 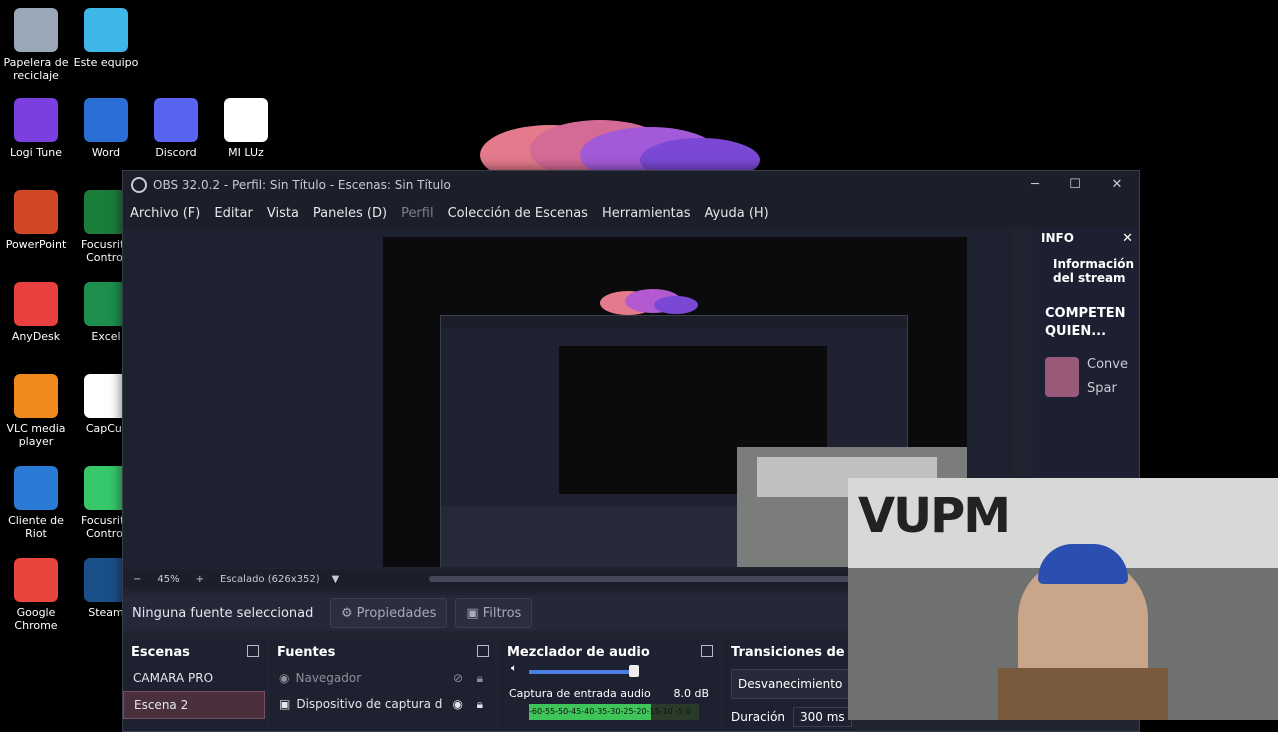 What do you see at coordinates (336, 579) in the screenshot?
I see `scale-dropdown-icon: ▼` at bounding box center [336, 579].